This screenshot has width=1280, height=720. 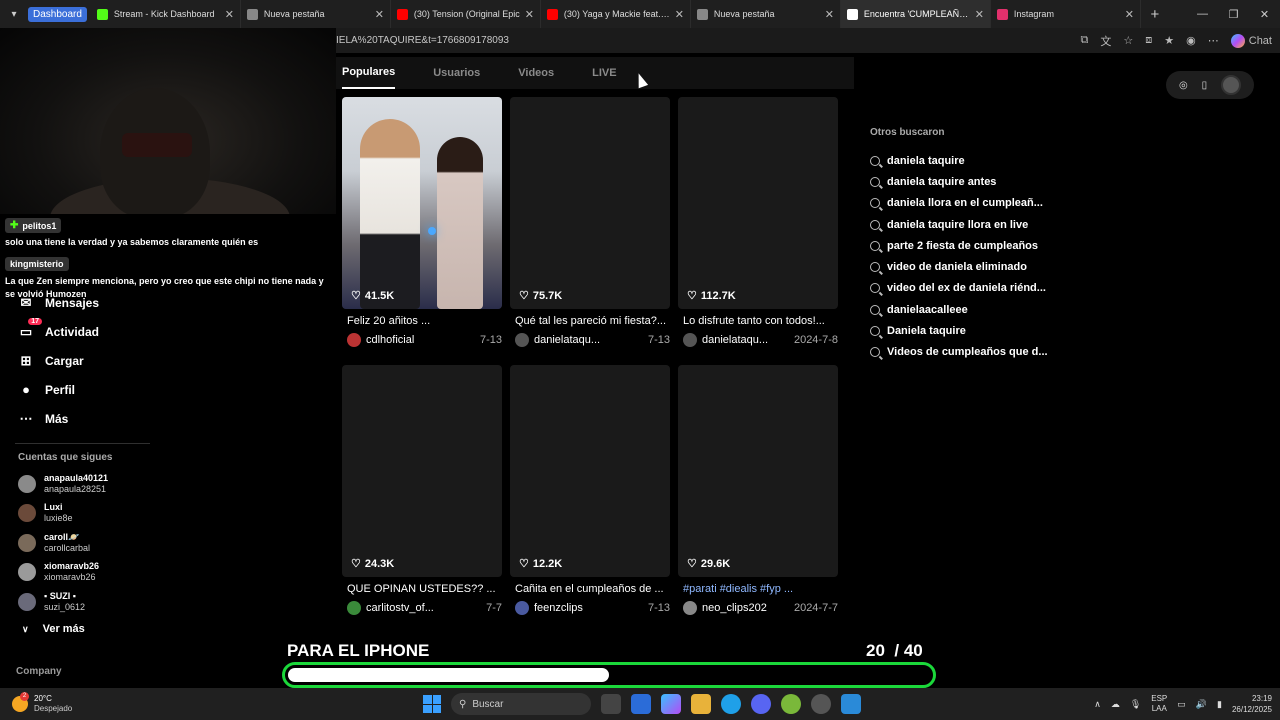 I want to click on menu-dots-icon: ⋯, so click(x=1213, y=40).